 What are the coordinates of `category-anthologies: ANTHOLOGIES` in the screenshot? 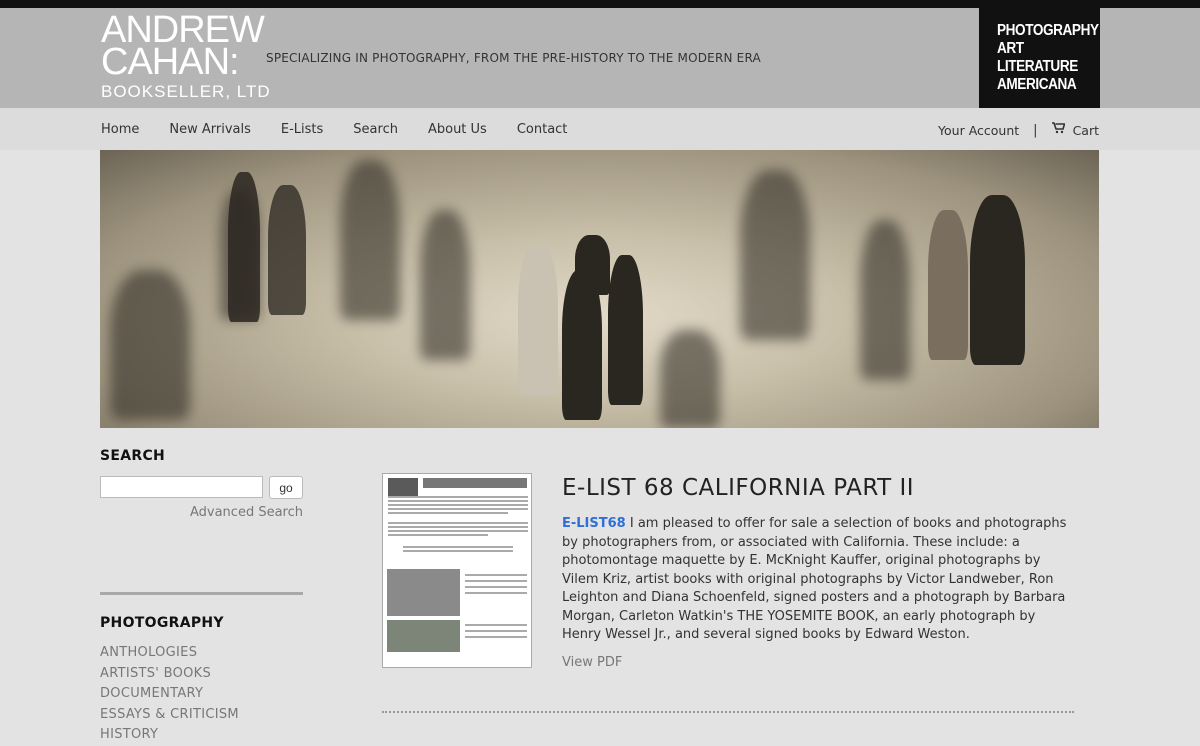 It's located at (201, 653).